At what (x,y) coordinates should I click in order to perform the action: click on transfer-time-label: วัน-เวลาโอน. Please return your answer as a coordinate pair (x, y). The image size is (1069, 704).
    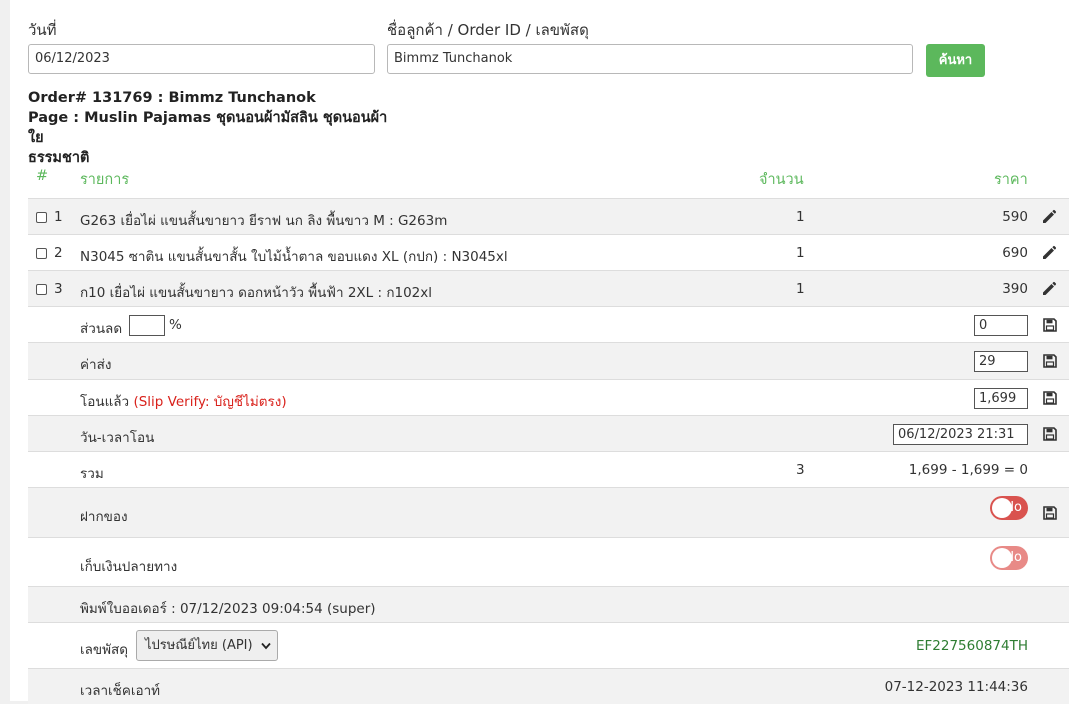
    Looking at the image, I should click on (117, 438).